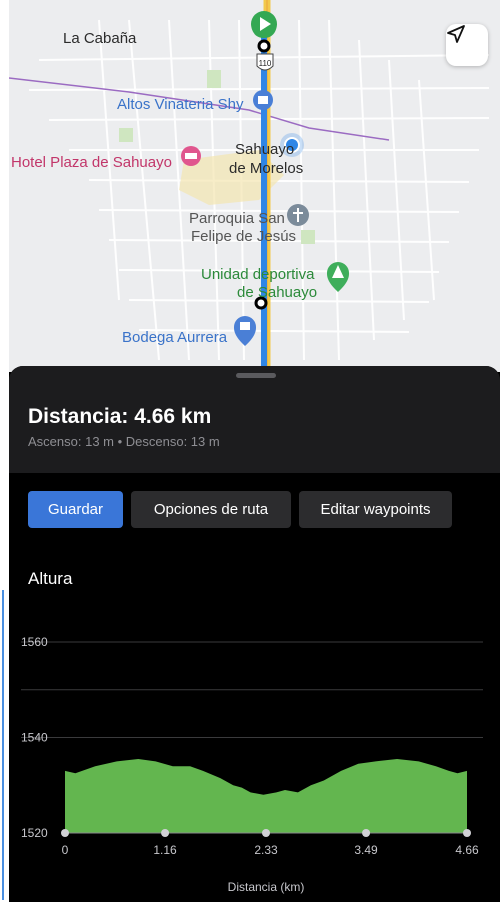 The height and width of the screenshot is (902, 500). Describe the element at coordinates (257, 275) in the screenshot. I see `map-label-unidad-1: Unidad deportiva` at that location.